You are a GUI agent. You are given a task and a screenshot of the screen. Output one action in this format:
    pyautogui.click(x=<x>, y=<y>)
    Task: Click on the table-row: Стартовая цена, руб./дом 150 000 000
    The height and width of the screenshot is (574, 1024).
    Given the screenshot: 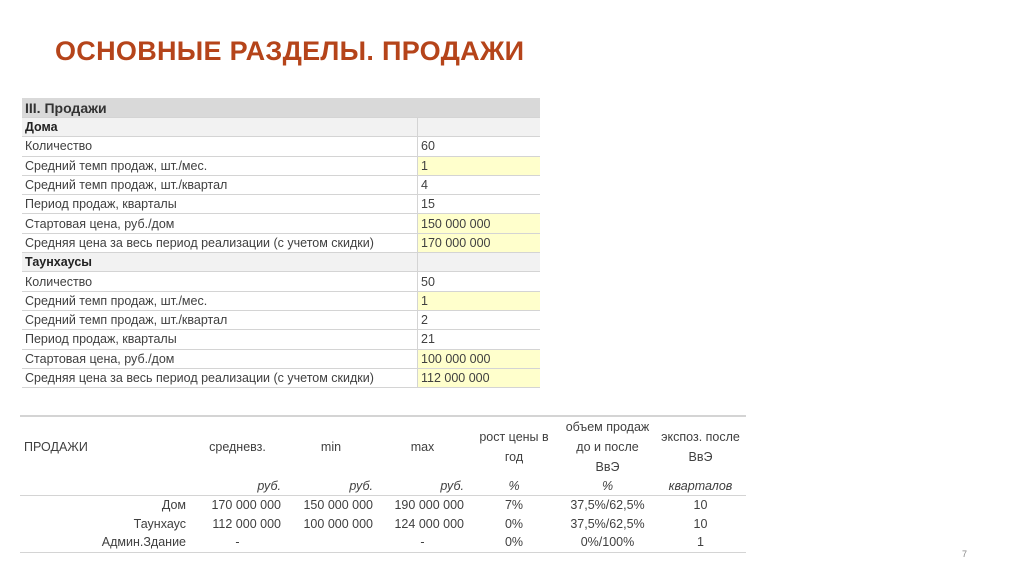 What is the action you would take?
    pyautogui.click(x=281, y=223)
    